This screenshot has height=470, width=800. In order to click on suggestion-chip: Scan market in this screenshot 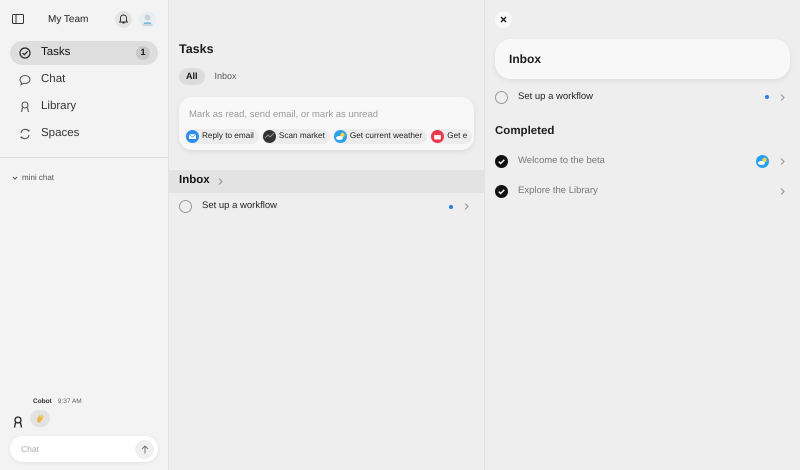, I will do `click(296, 136)`.